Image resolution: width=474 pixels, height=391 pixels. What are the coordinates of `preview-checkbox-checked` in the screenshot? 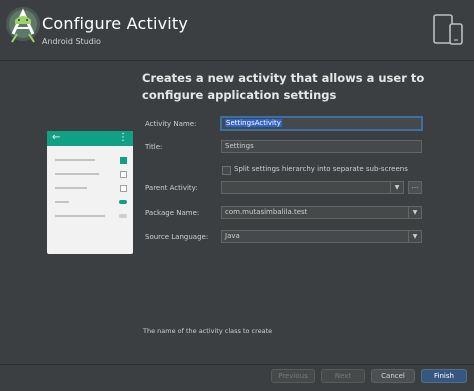 It's located at (123, 160).